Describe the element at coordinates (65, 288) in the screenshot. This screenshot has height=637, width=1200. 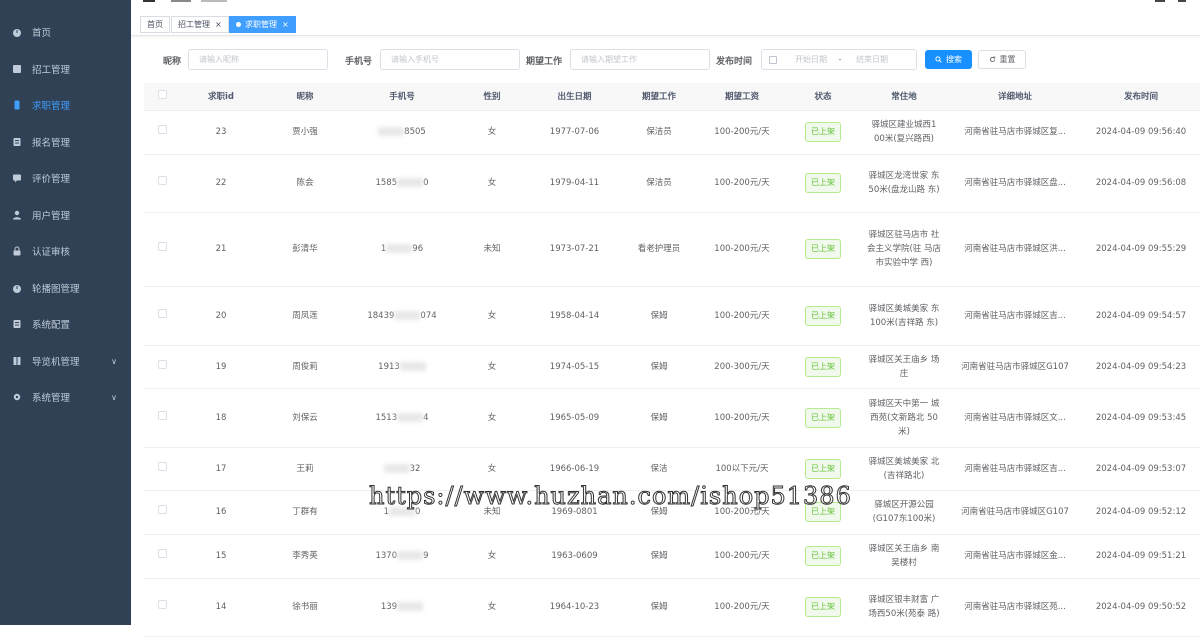
I see `sidebar-item-7: 轮播图管理` at that location.